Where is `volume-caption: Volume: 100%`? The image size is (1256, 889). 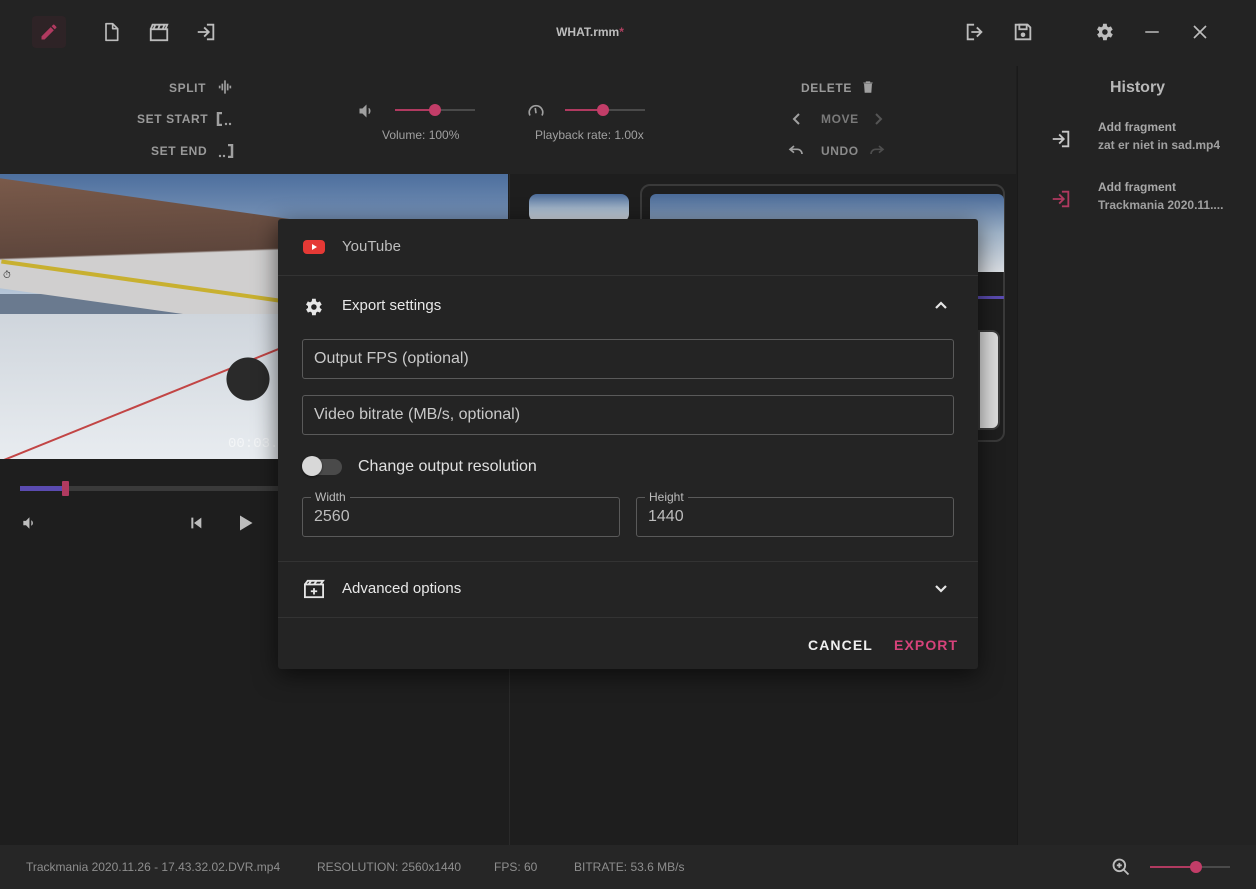 volume-caption: Volume: 100% is located at coordinates (421, 135).